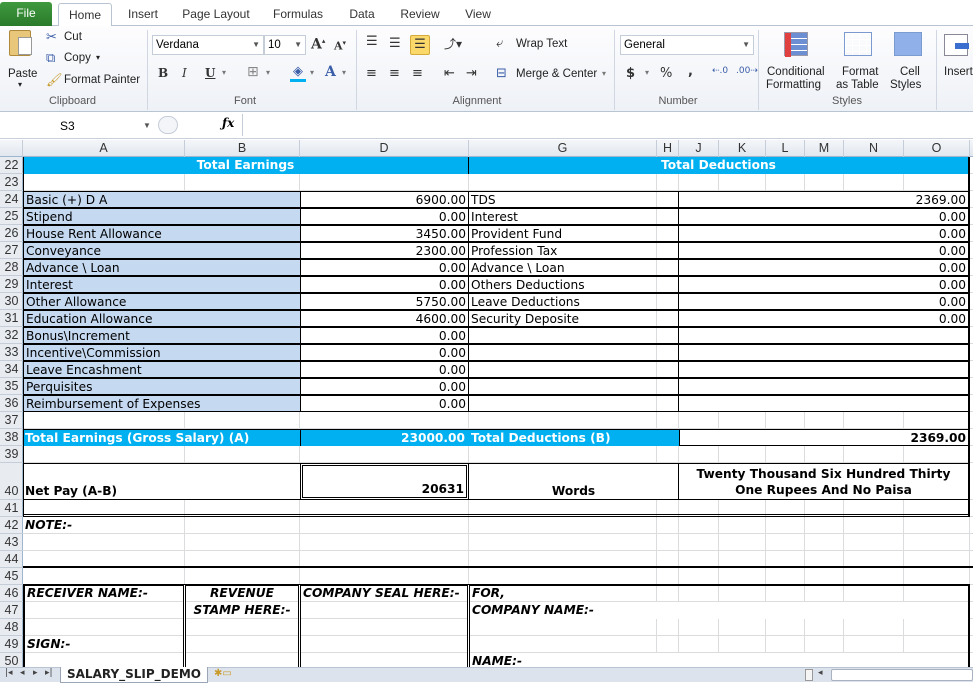  Describe the element at coordinates (134, 675) in the screenshot. I see `sheet-tab-salary-slip-demo: SALARY_SLIP_DEMO` at that location.